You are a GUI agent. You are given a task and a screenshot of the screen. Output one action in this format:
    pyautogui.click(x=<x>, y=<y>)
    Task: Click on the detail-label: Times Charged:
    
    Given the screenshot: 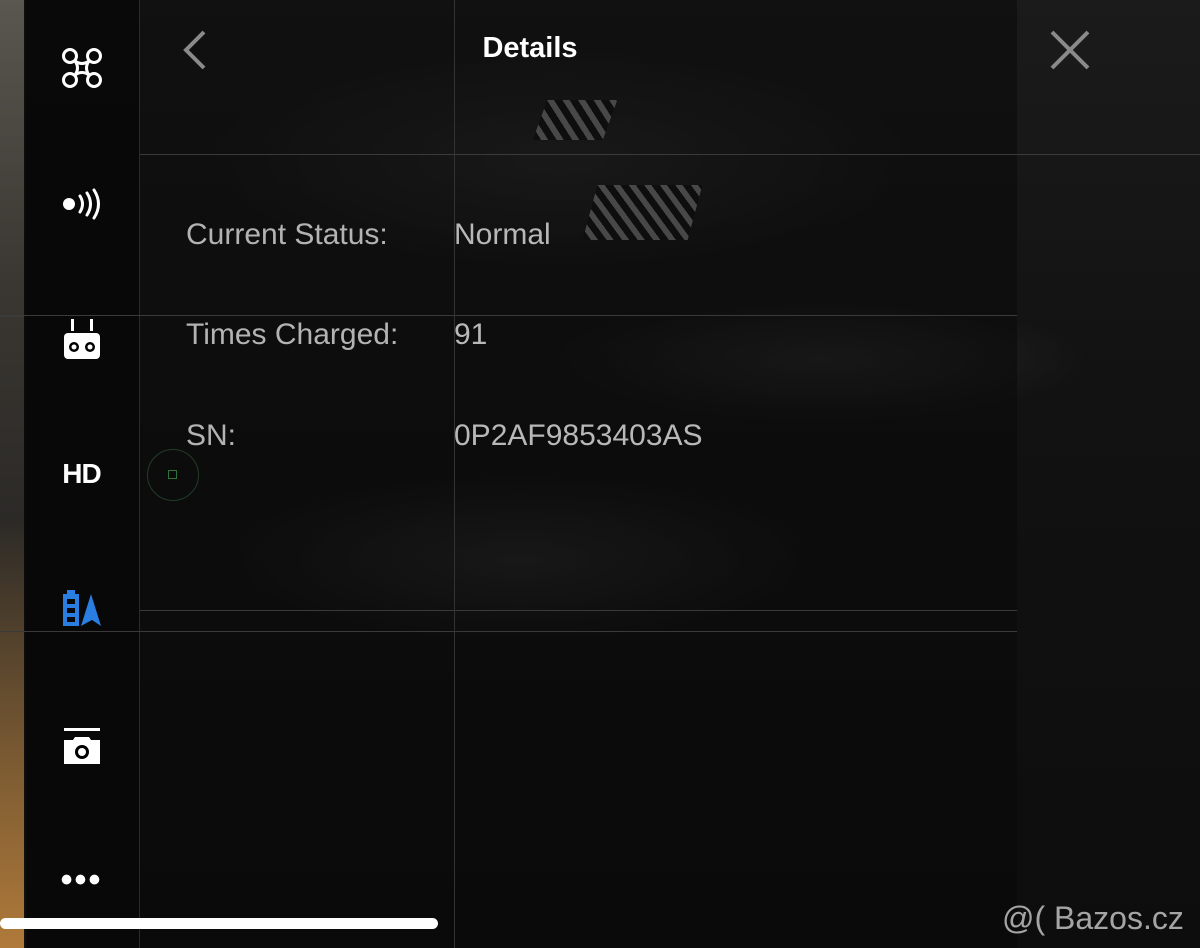 What is the action you would take?
    pyautogui.click(x=292, y=334)
    